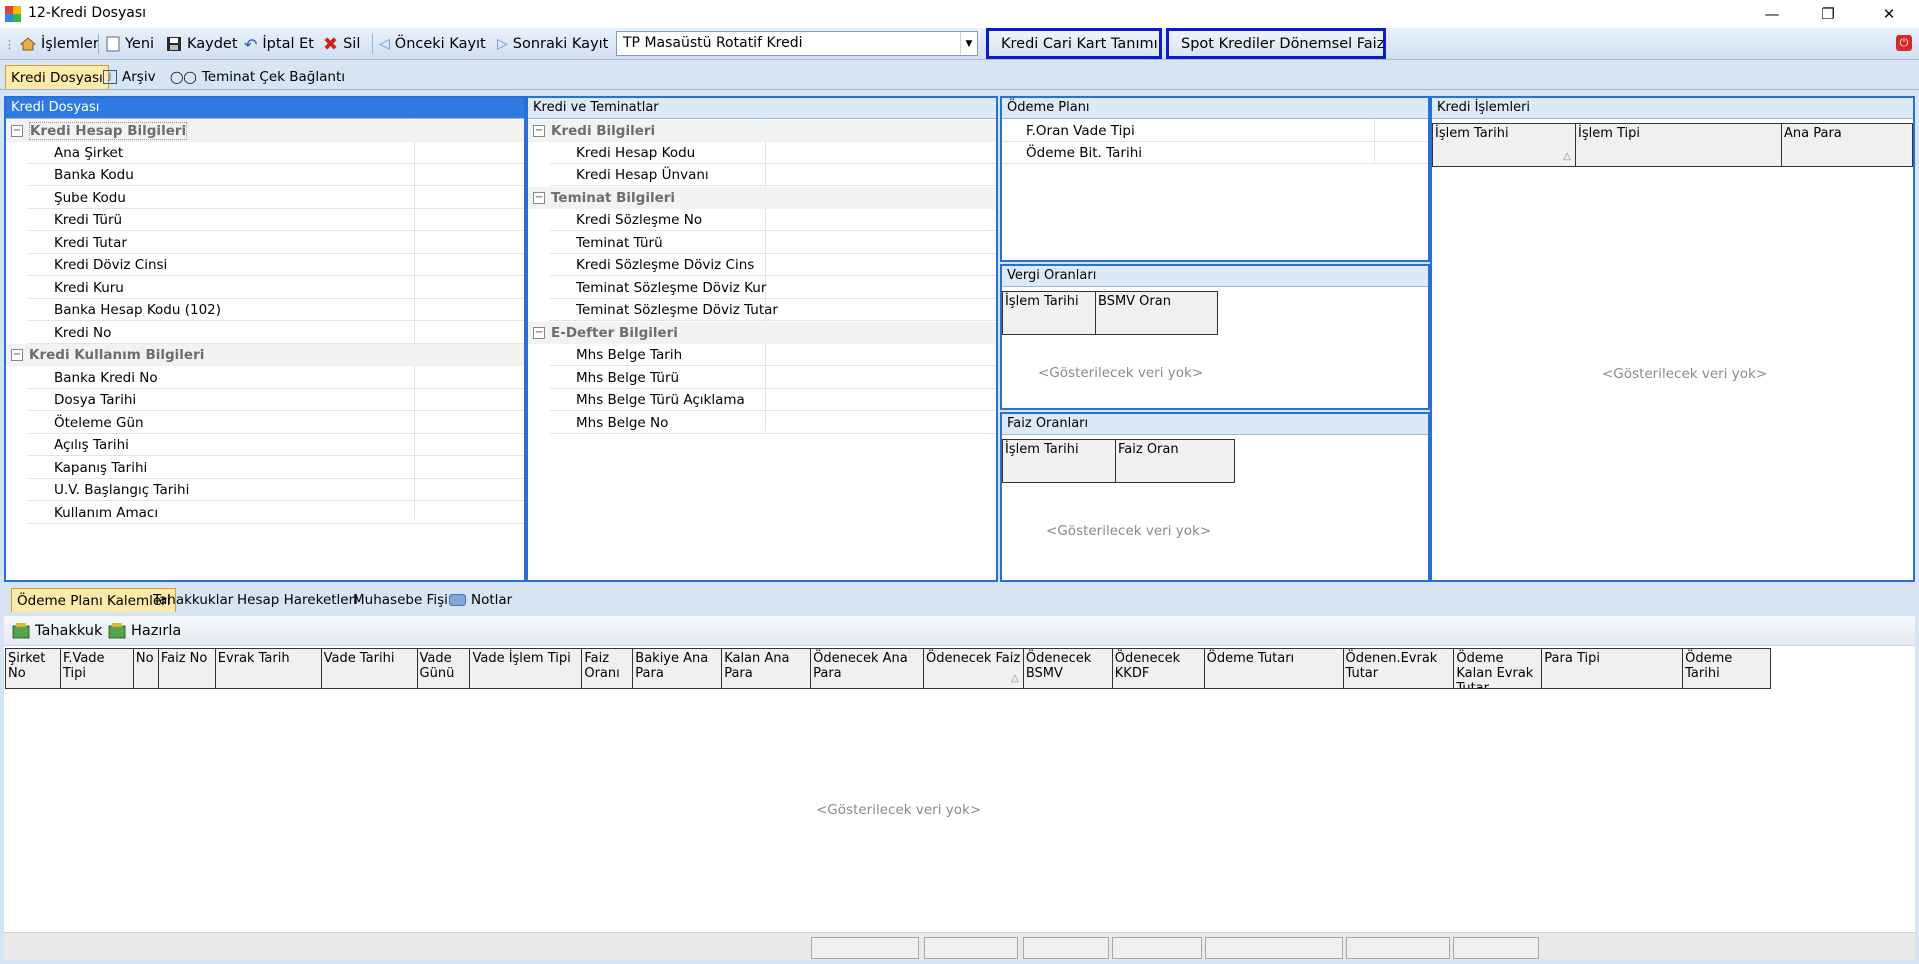 The height and width of the screenshot is (964, 1919). What do you see at coordinates (202, 44) in the screenshot?
I see `save-button: Kaydet` at bounding box center [202, 44].